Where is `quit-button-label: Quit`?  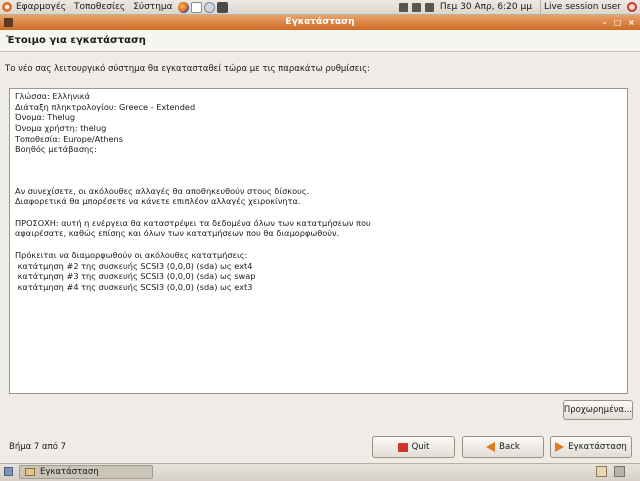 quit-button-label: Quit is located at coordinates (420, 447).